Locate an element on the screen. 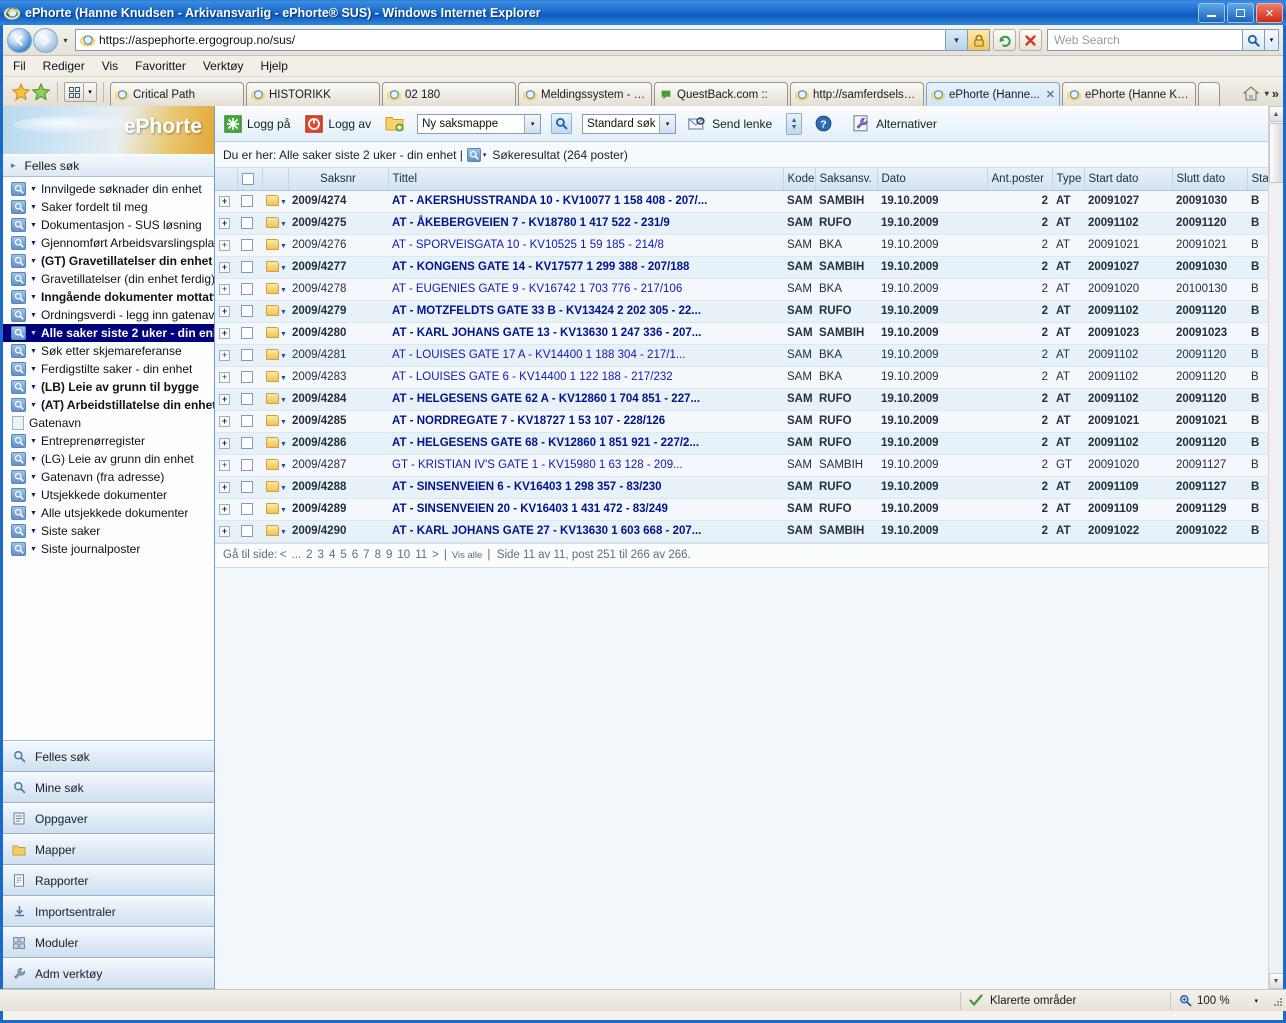 The height and width of the screenshot is (1023, 1286). pager-page-3: 3 is located at coordinates (321, 555).